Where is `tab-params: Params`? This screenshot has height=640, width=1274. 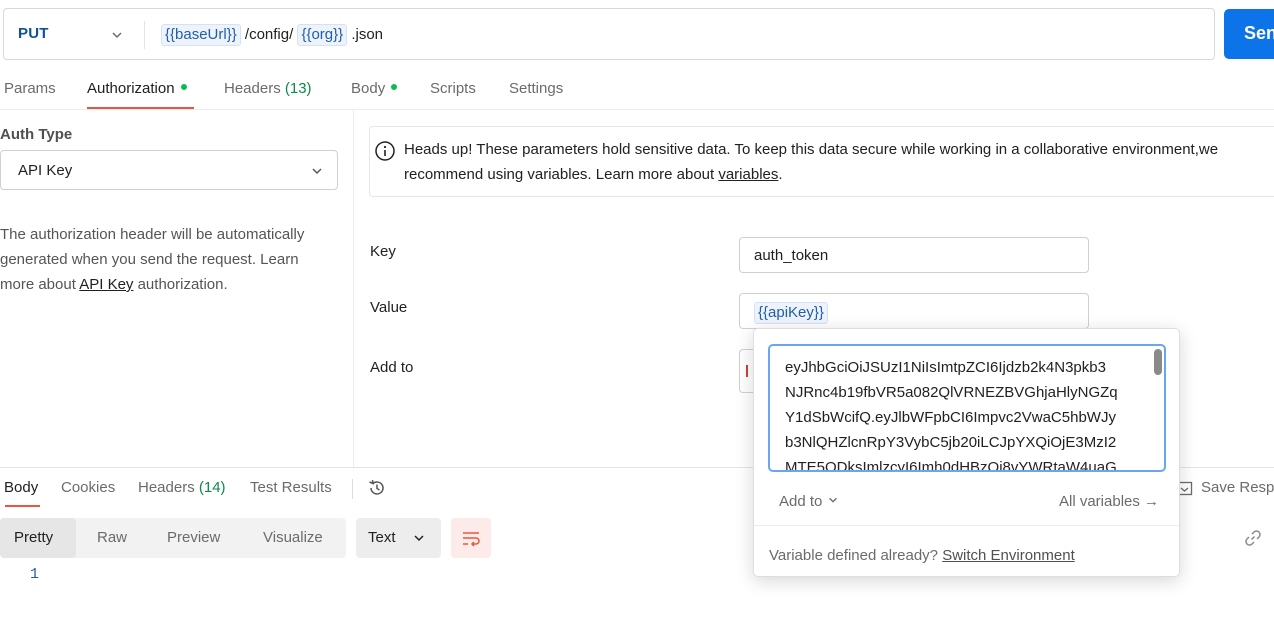 tab-params: Params is located at coordinates (30, 88).